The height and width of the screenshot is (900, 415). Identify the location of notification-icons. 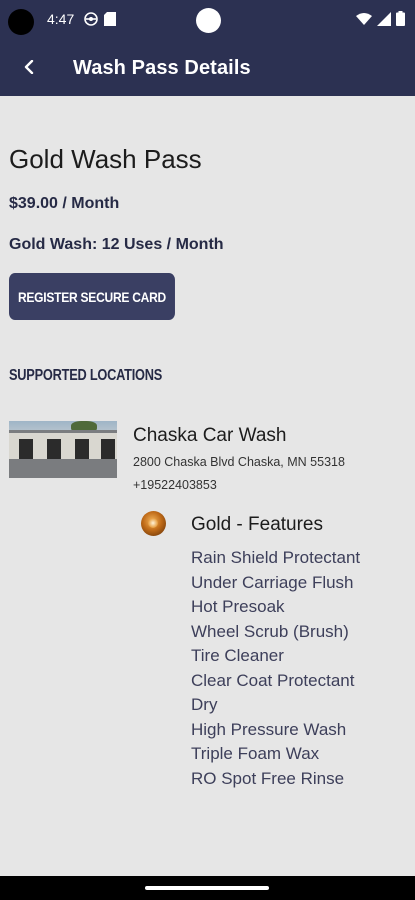
(100, 19).